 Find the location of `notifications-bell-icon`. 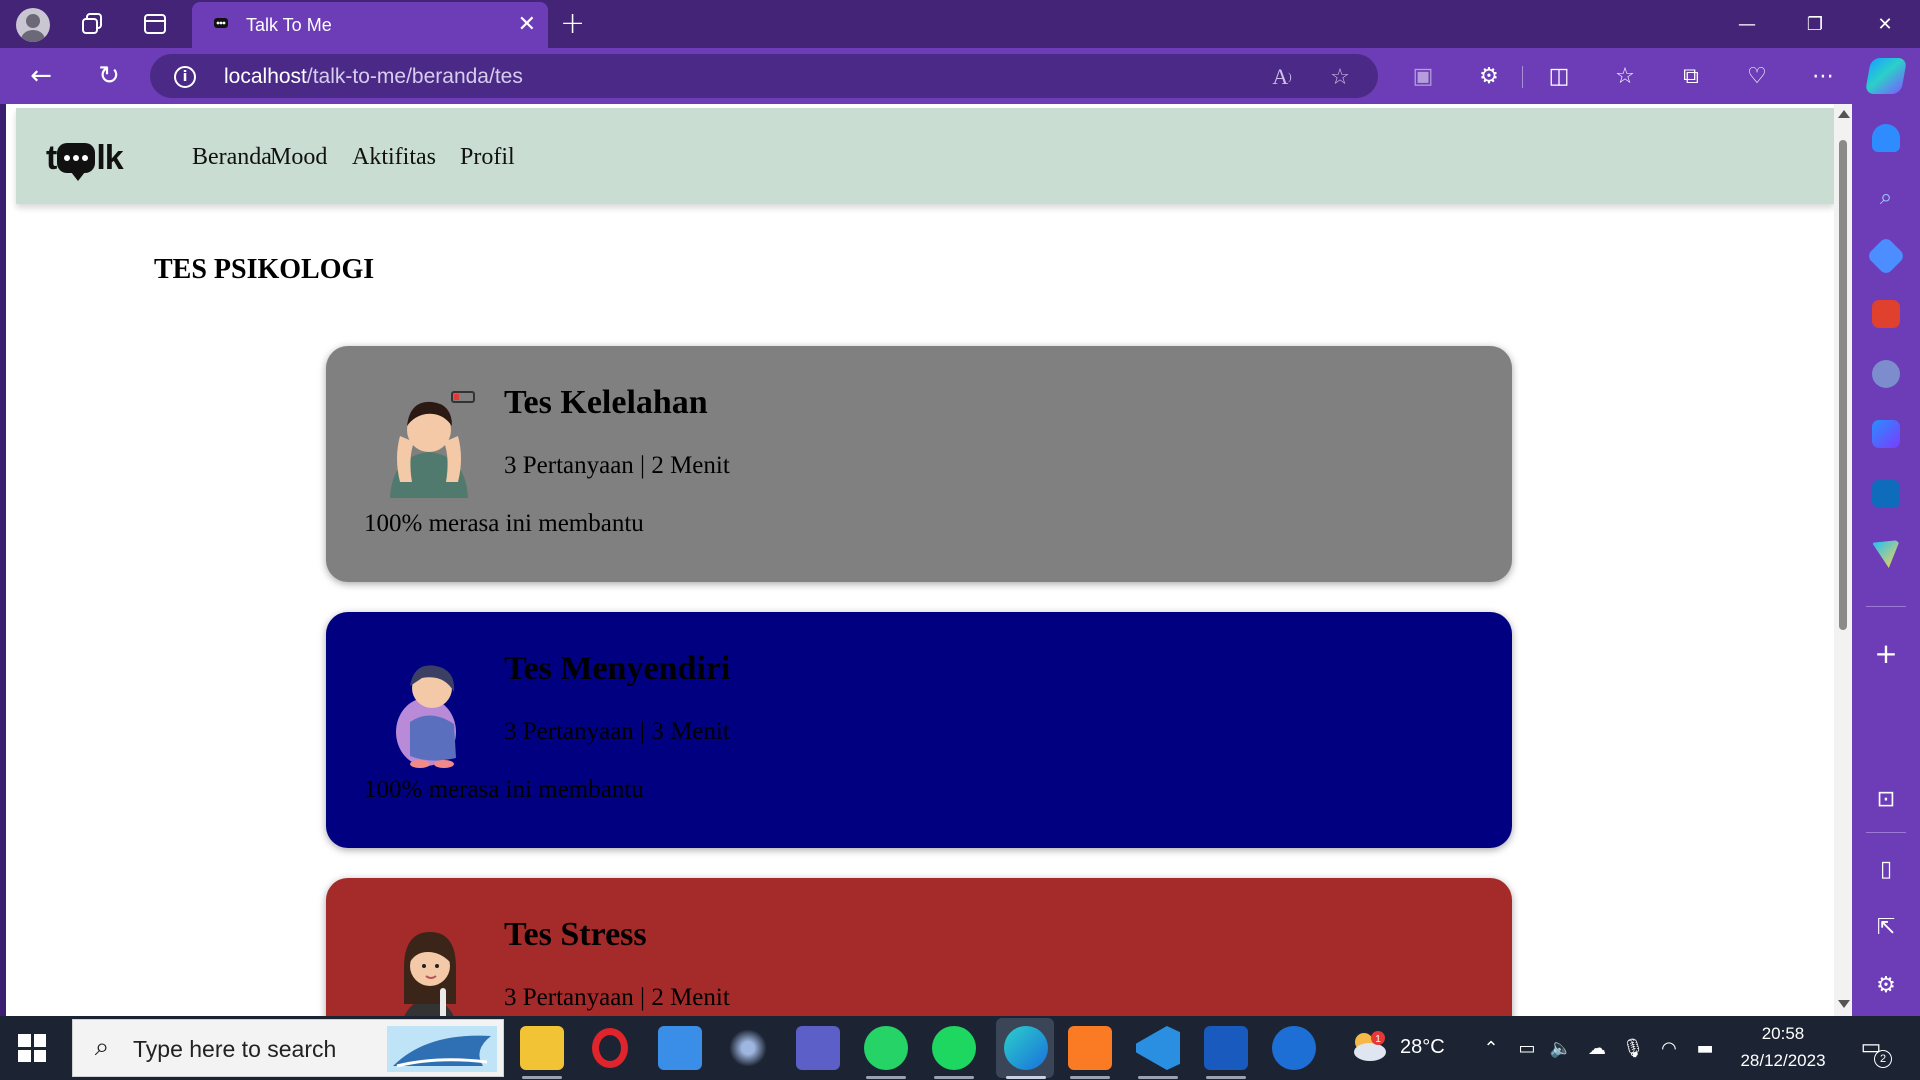

notifications-bell-icon is located at coordinates (1886, 138).